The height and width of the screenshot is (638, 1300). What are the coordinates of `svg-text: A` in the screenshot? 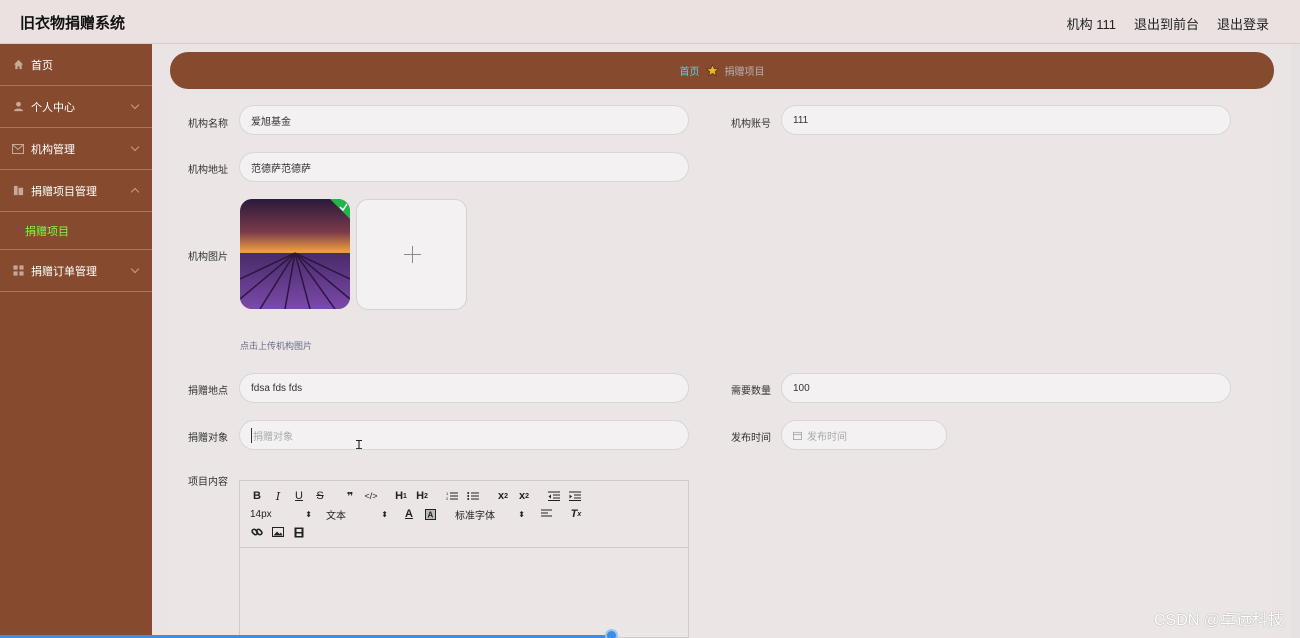 It's located at (430, 514).